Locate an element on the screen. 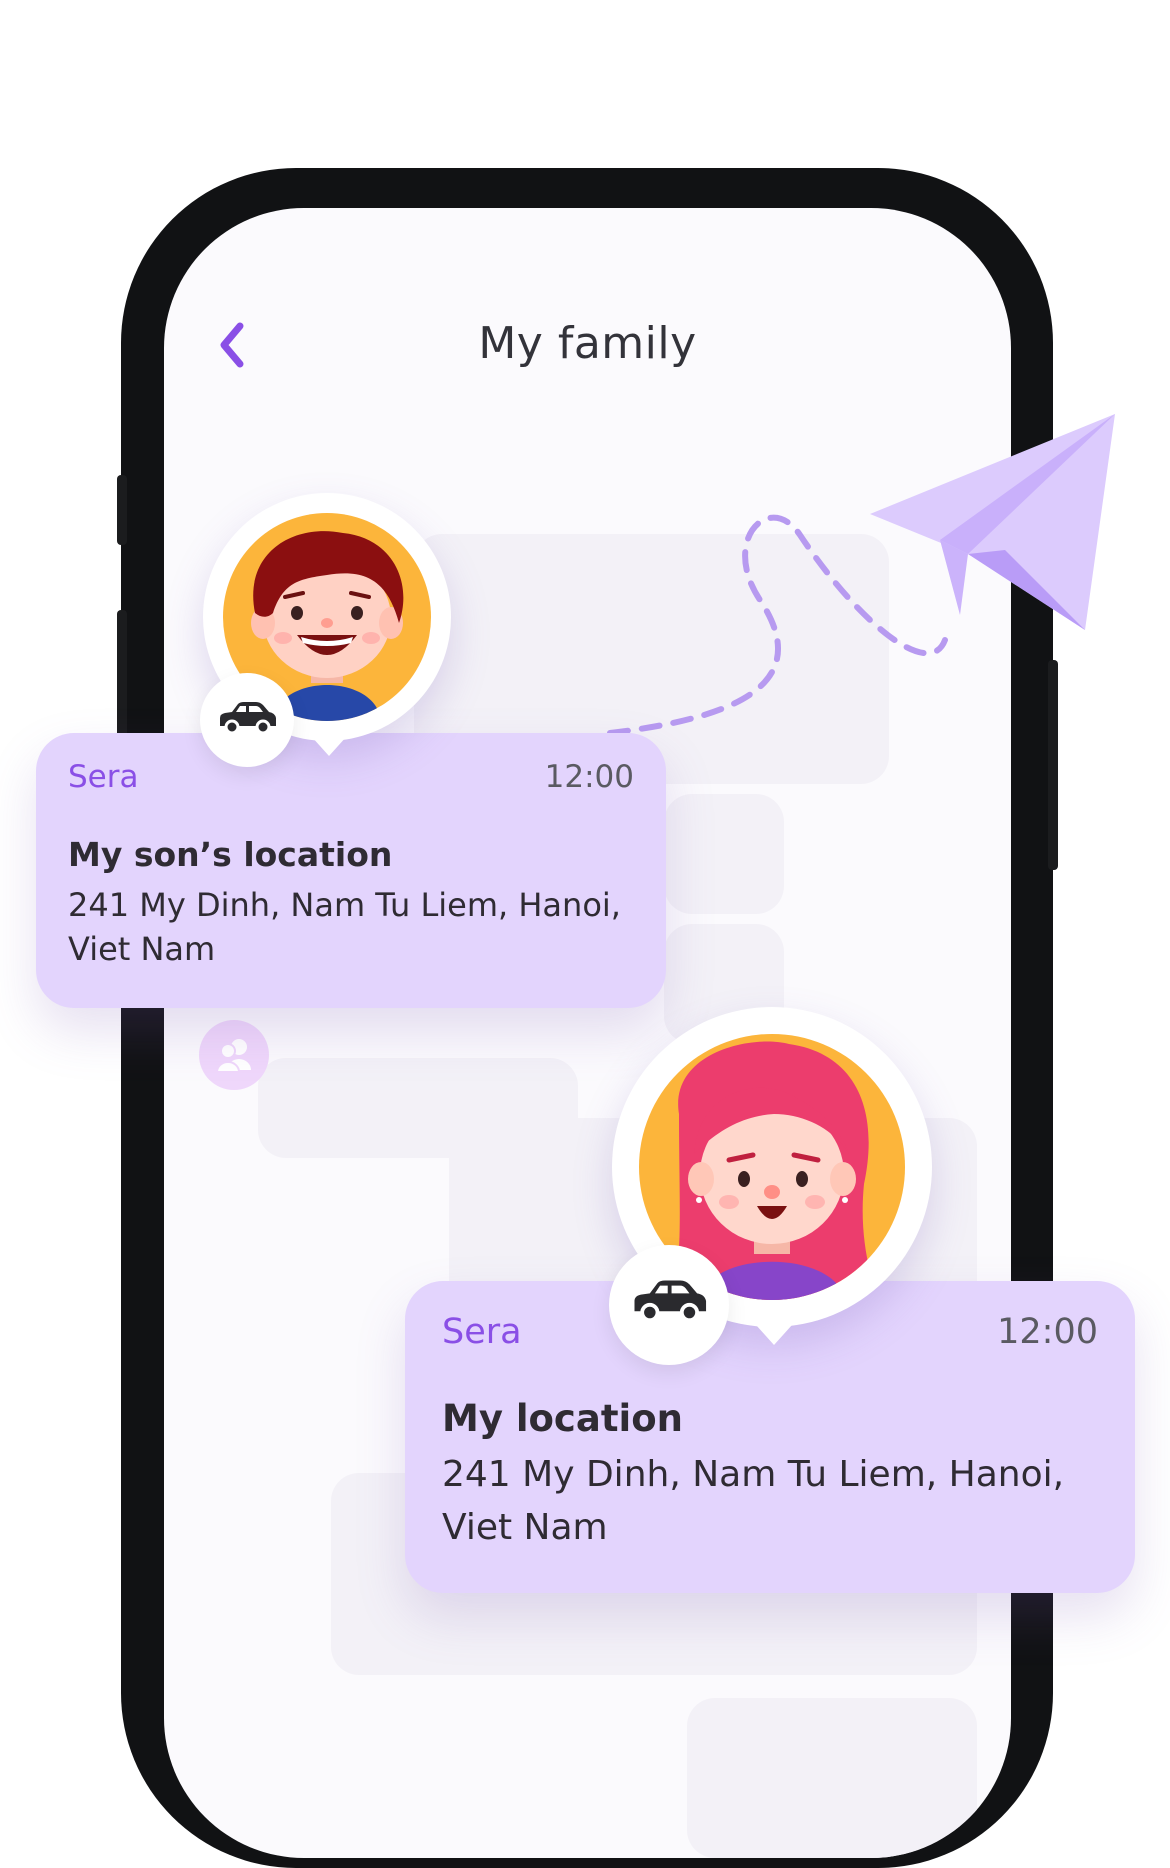 The width and height of the screenshot is (1170, 1868). group-avatar is located at coordinates (234, 1055).